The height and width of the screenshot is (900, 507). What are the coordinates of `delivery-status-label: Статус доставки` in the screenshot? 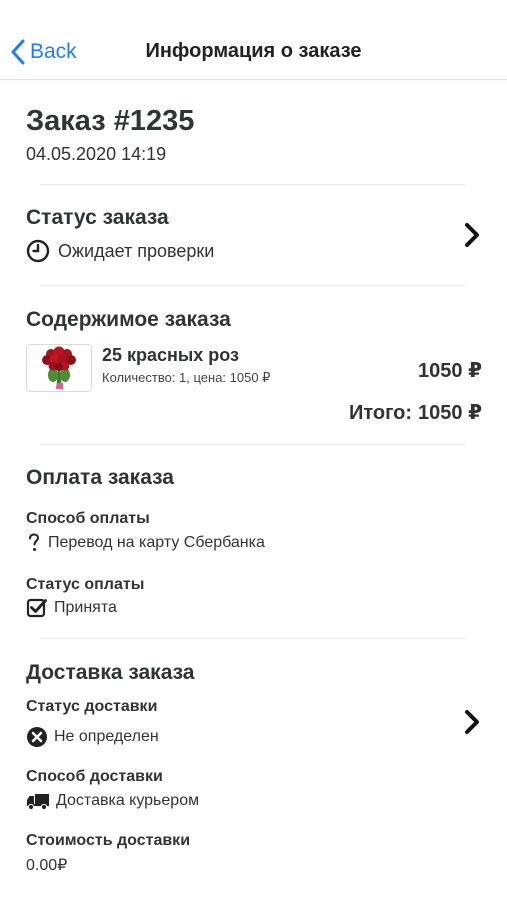 It's located at (92, 706).